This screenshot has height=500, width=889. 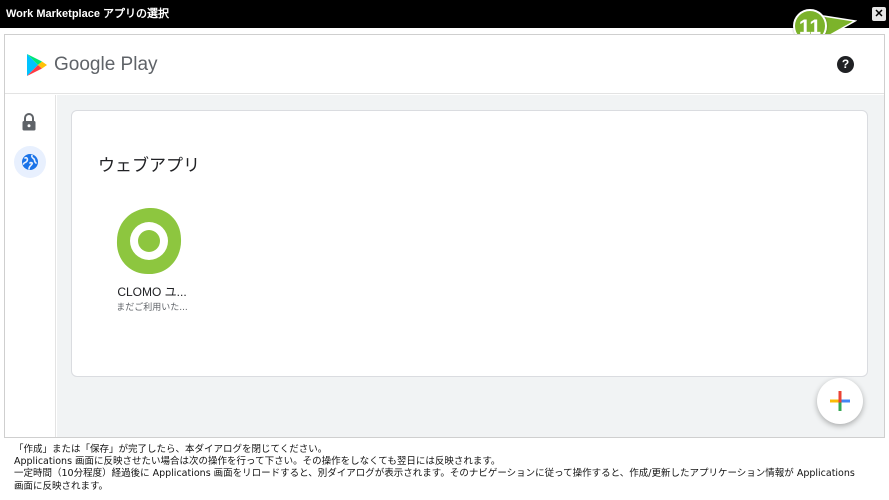 What do you see at coordinates (149, 241) in the screenshot?
I see `clomo-app-icon` at bounding box center [149, 241].